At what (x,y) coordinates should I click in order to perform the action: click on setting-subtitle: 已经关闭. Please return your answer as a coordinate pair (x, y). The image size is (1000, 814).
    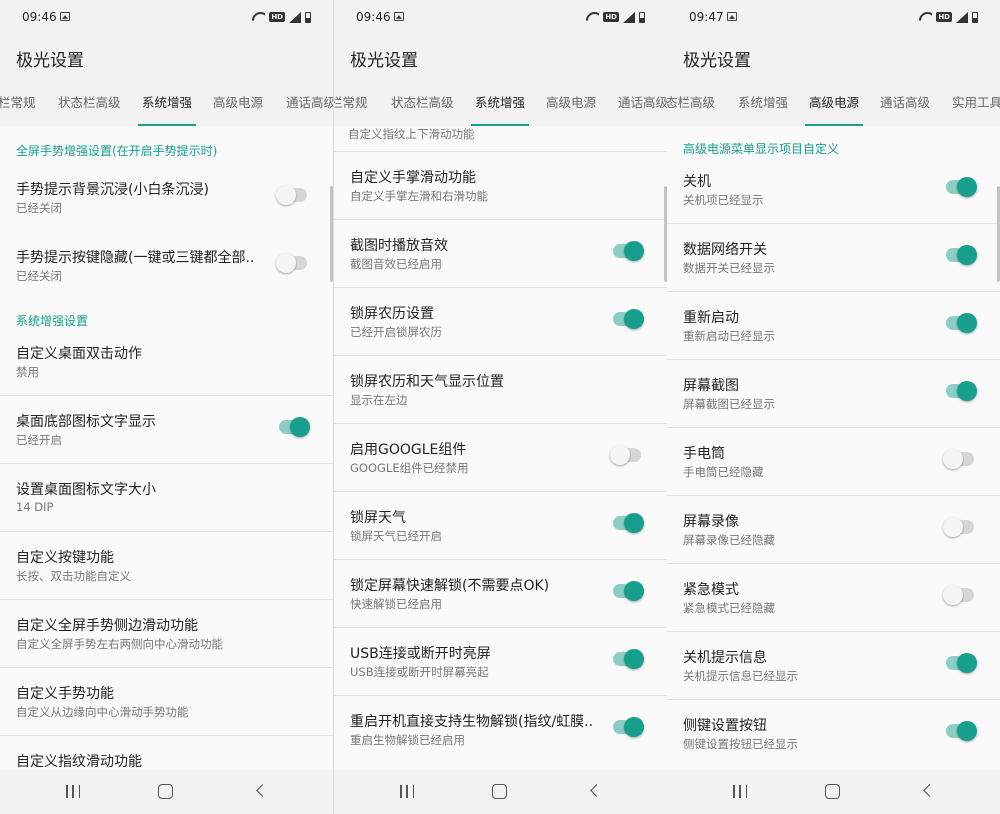
    Looking at the image, I should click on (39, 276).